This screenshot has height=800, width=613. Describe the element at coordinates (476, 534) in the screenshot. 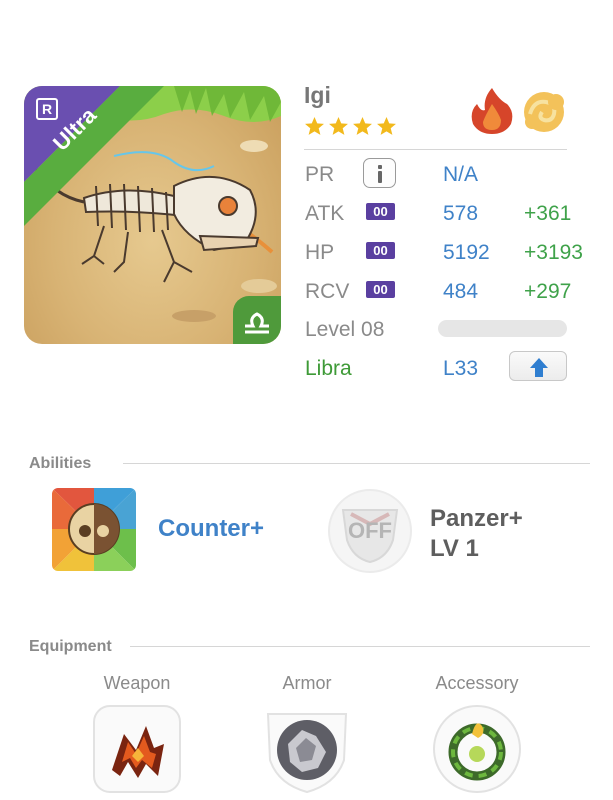

I see `secondary-ability-name: Panzer+ LV 1` at that location.